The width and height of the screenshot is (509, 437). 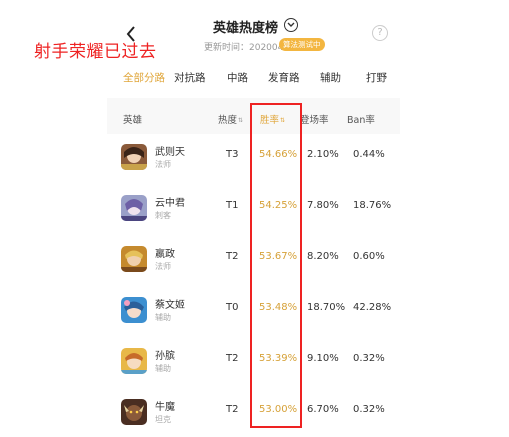 I want to click on tab-jungle: 打野, so click(x=376, y=77).